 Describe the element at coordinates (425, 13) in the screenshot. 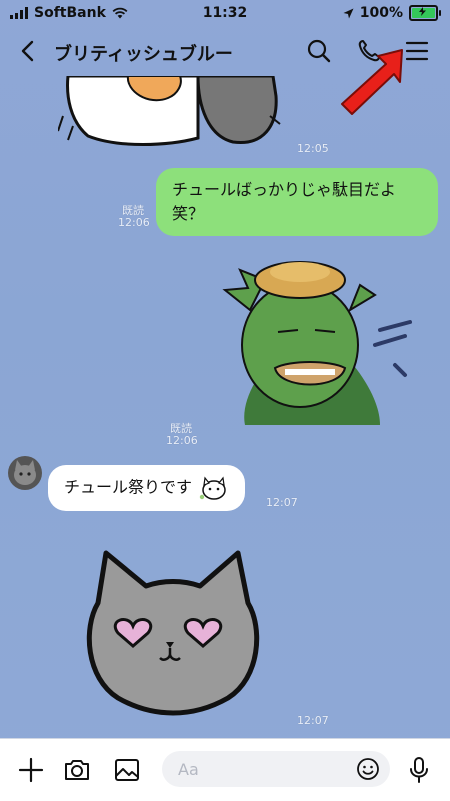

I see `battery-icon` at that location.